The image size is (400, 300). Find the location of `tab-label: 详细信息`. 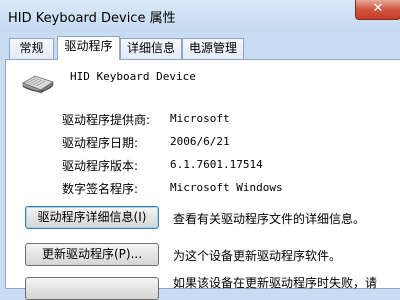

tab-label: 详细信息 is located at coordinates (150, 48).